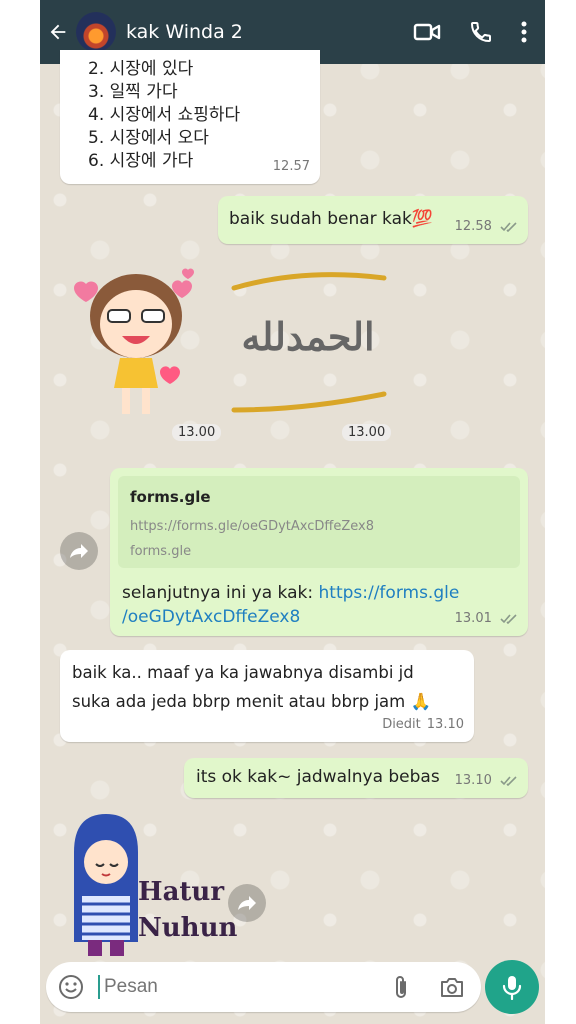 This screenshot has height=1024, width=576. Describe the element at coordinates (291, 166) in the screenshot. I see `message-time: 12.57` at that location.